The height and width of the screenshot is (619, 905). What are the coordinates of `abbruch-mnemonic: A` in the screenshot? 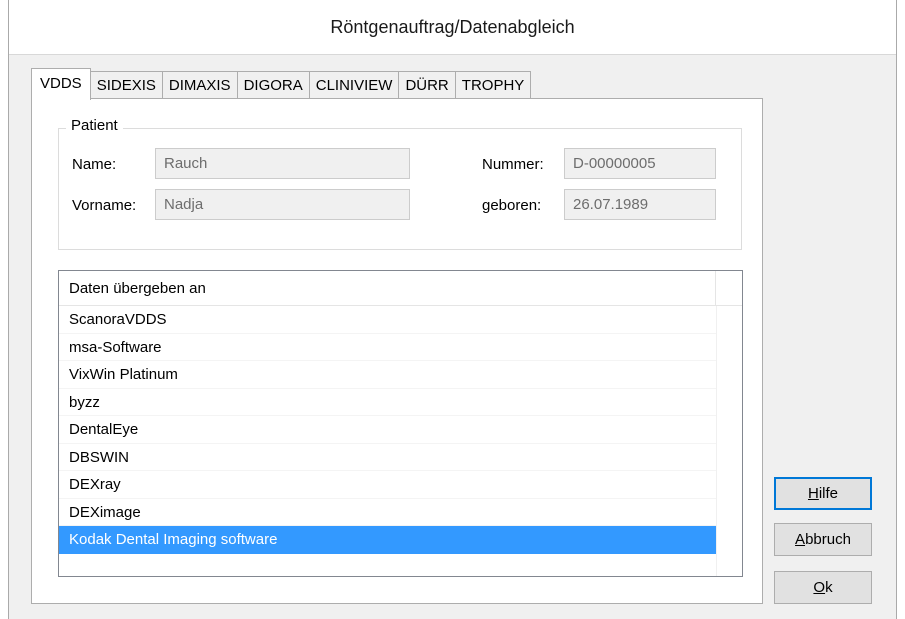 It's located at (800, 539).